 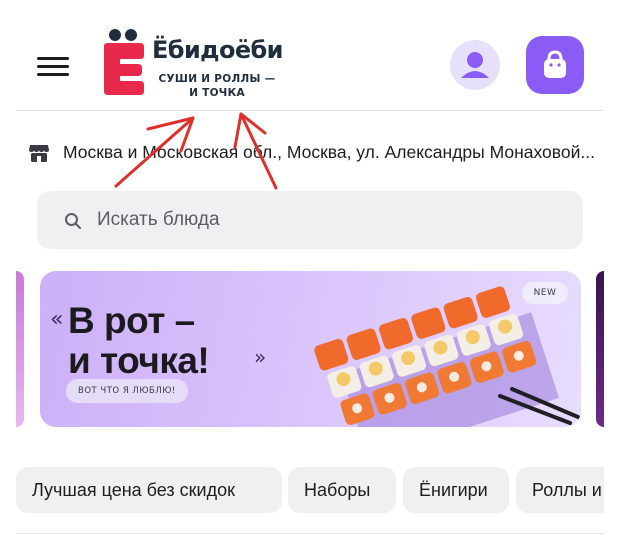 I want to click on new-badge: NEW, so click(x=545, y=293).